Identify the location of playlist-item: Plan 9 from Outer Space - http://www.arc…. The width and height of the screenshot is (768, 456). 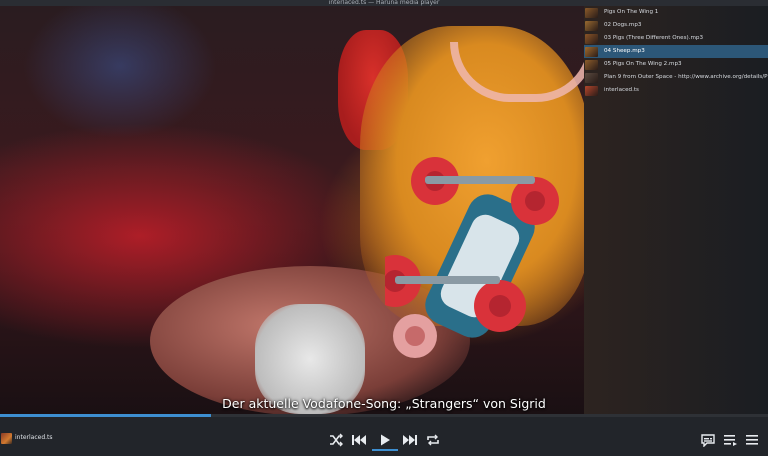
(676, 77).